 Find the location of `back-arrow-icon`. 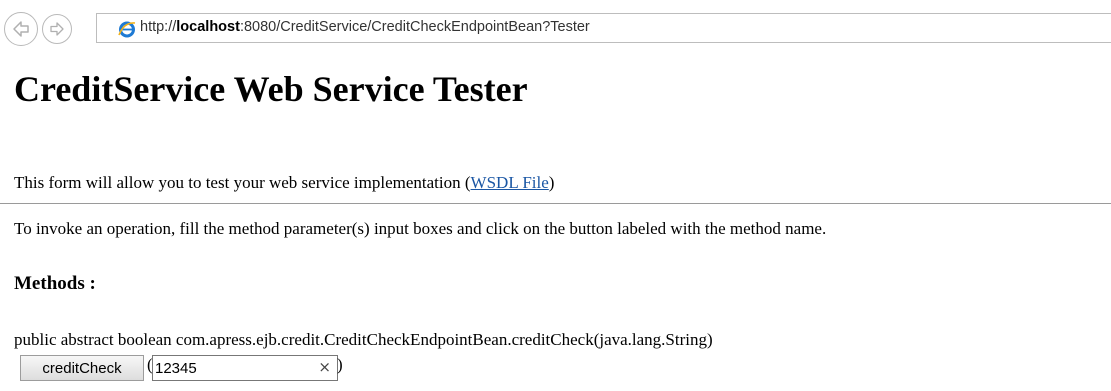

back-arrow-icon is located at coordinates (21, 29).